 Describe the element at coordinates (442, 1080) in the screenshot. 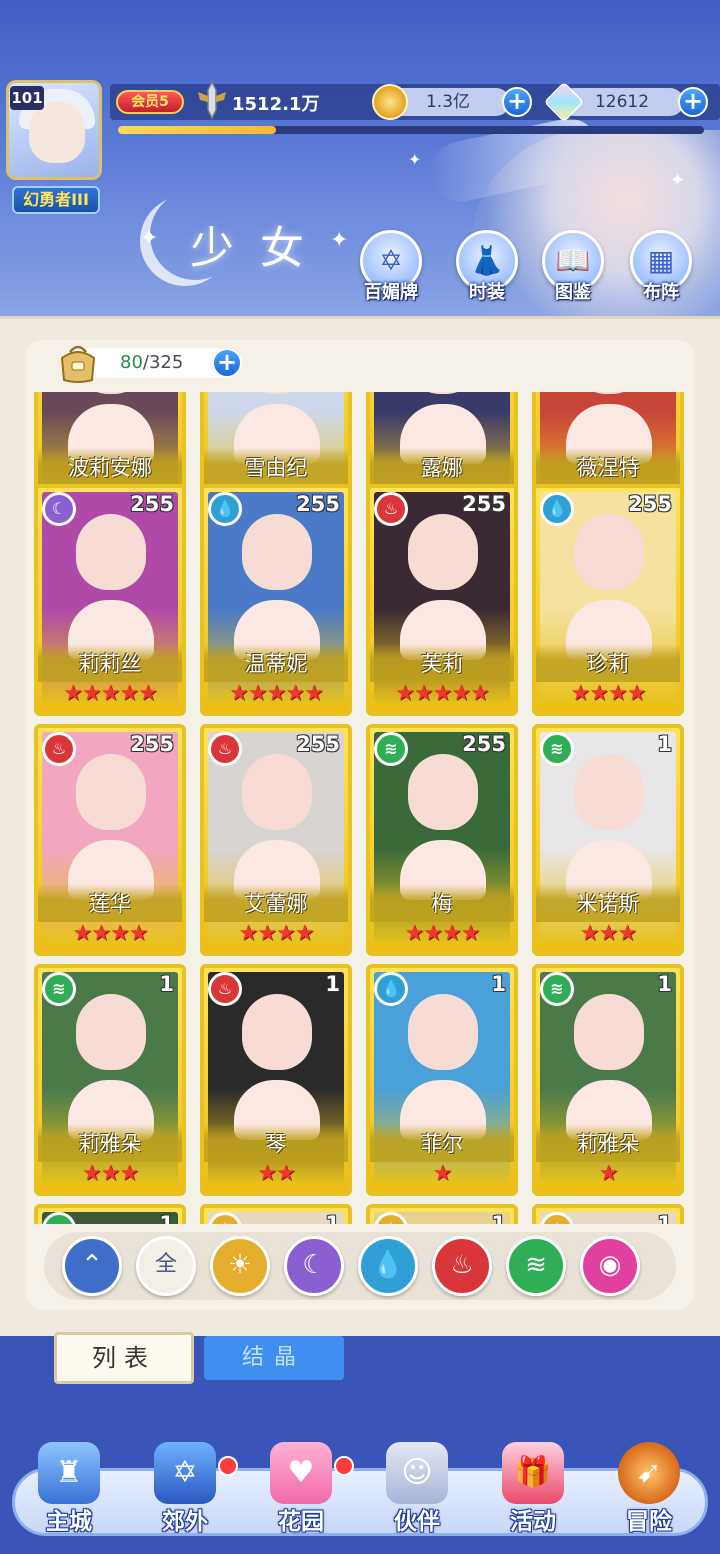

I see `character-card: 💧 1 菲尔 ★` at that location.